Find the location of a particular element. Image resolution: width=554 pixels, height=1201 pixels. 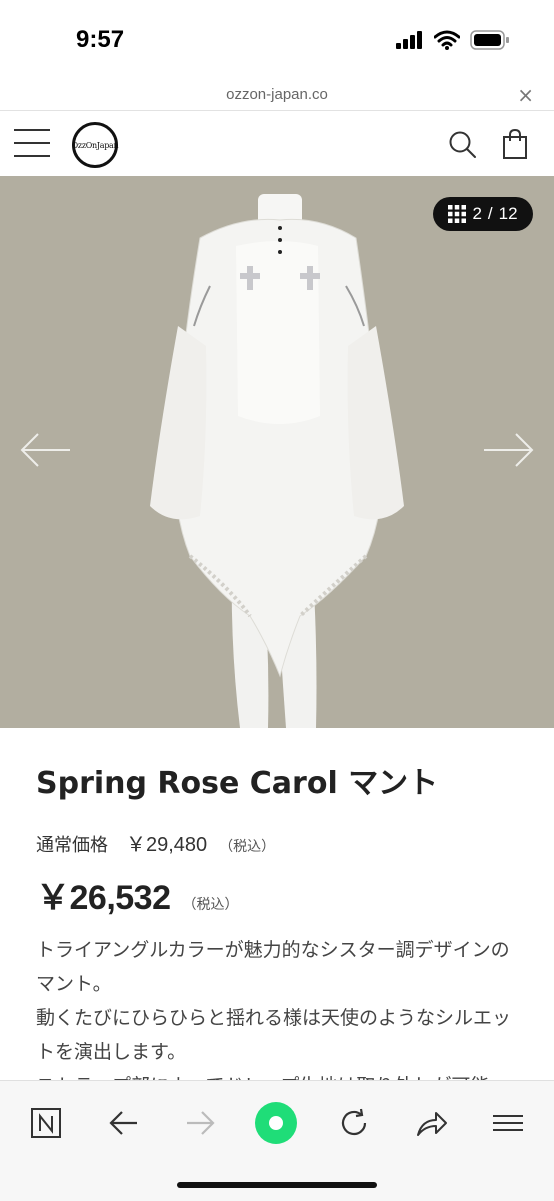

sale-price: ￥26,532 is located at coordinates (103, 898).